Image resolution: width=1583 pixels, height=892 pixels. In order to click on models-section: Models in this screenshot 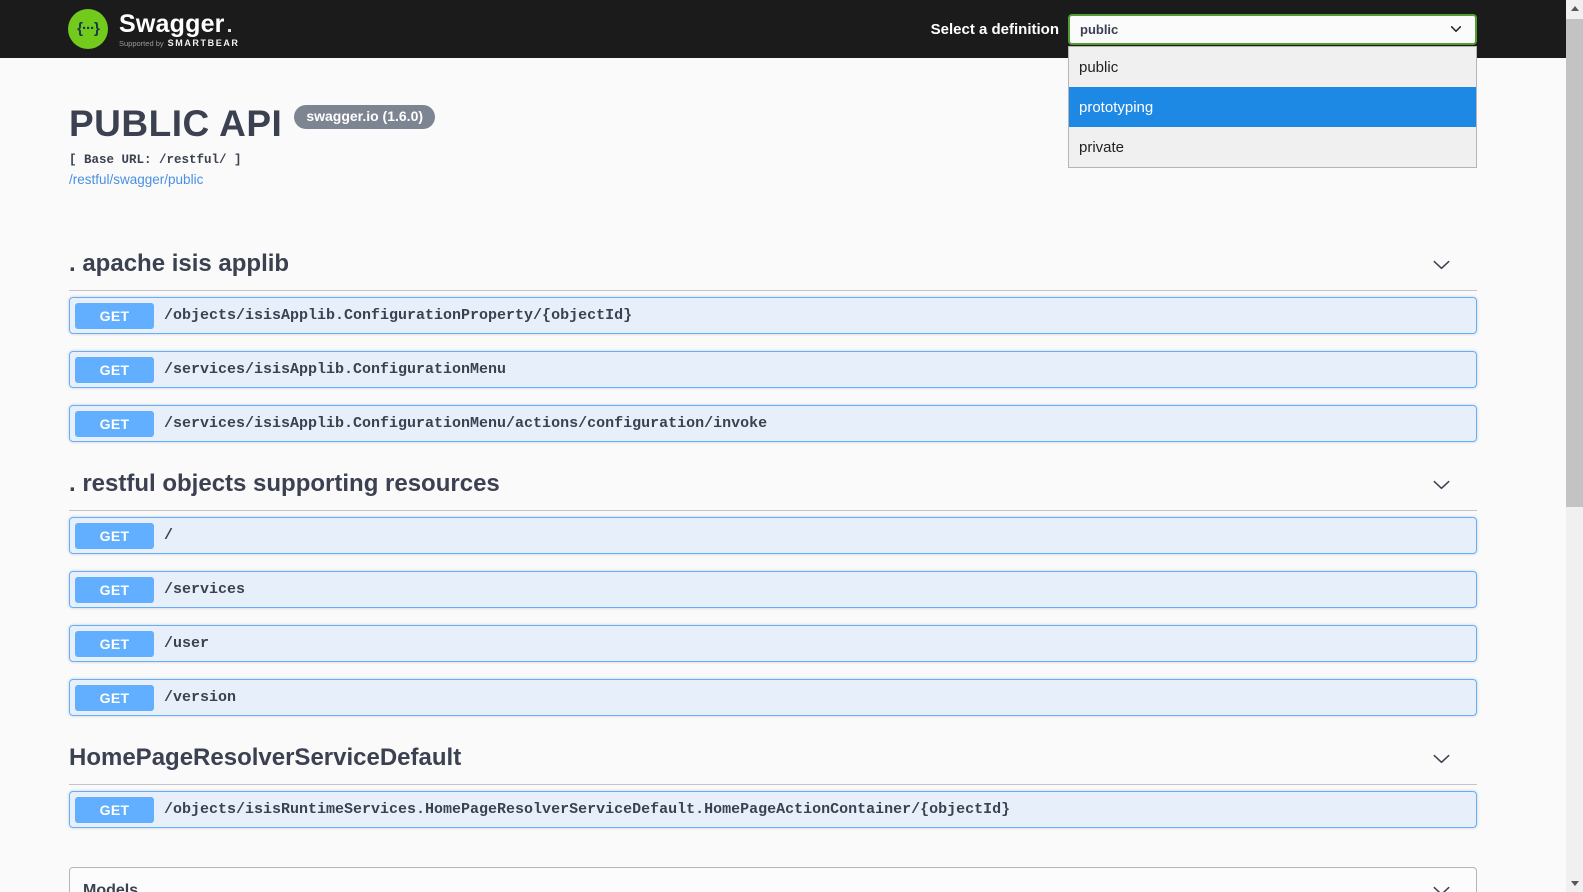, I will do `click(773, 879)`.